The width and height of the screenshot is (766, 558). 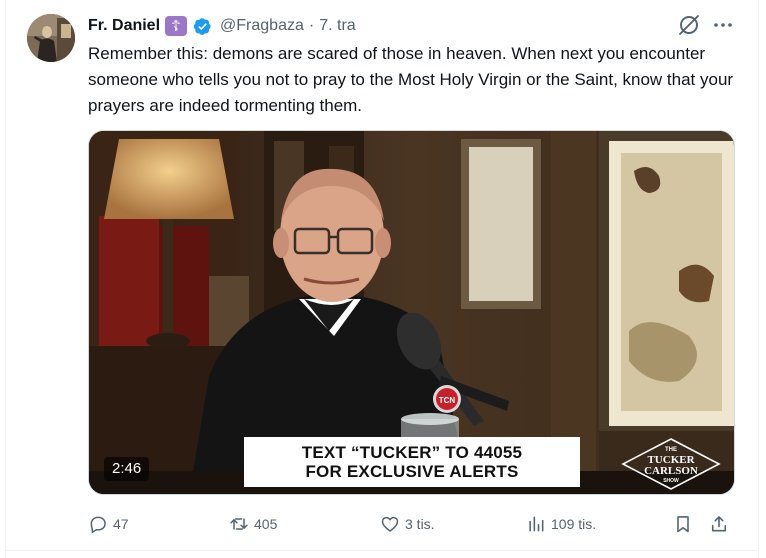 What do you see at coordinates (51, 38) in the screenshot?
I see `avatar` at bounding box center [51, 38].